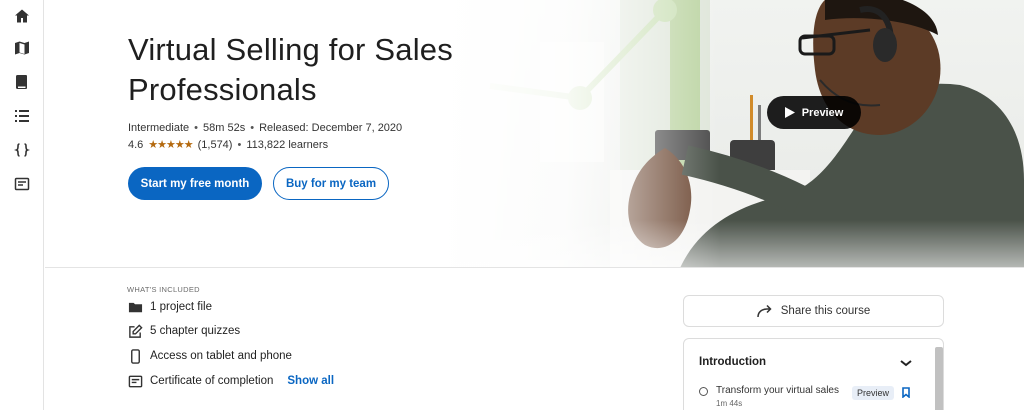 The image size is (1024, 410). I want to click on list-icon, so click(22, 116).